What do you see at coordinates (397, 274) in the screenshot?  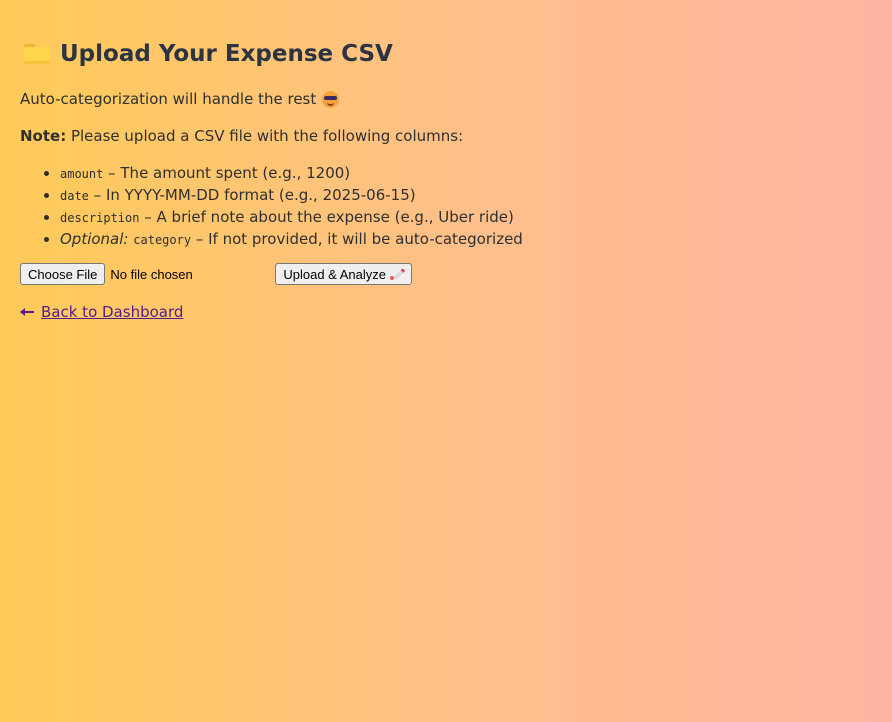 I see `rocket-icon` at bounding box center [397, 274].